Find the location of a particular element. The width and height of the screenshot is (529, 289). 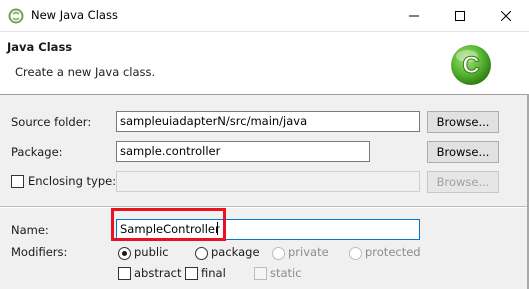

modifier-final-checkbox is located at coordinates (191, 273).